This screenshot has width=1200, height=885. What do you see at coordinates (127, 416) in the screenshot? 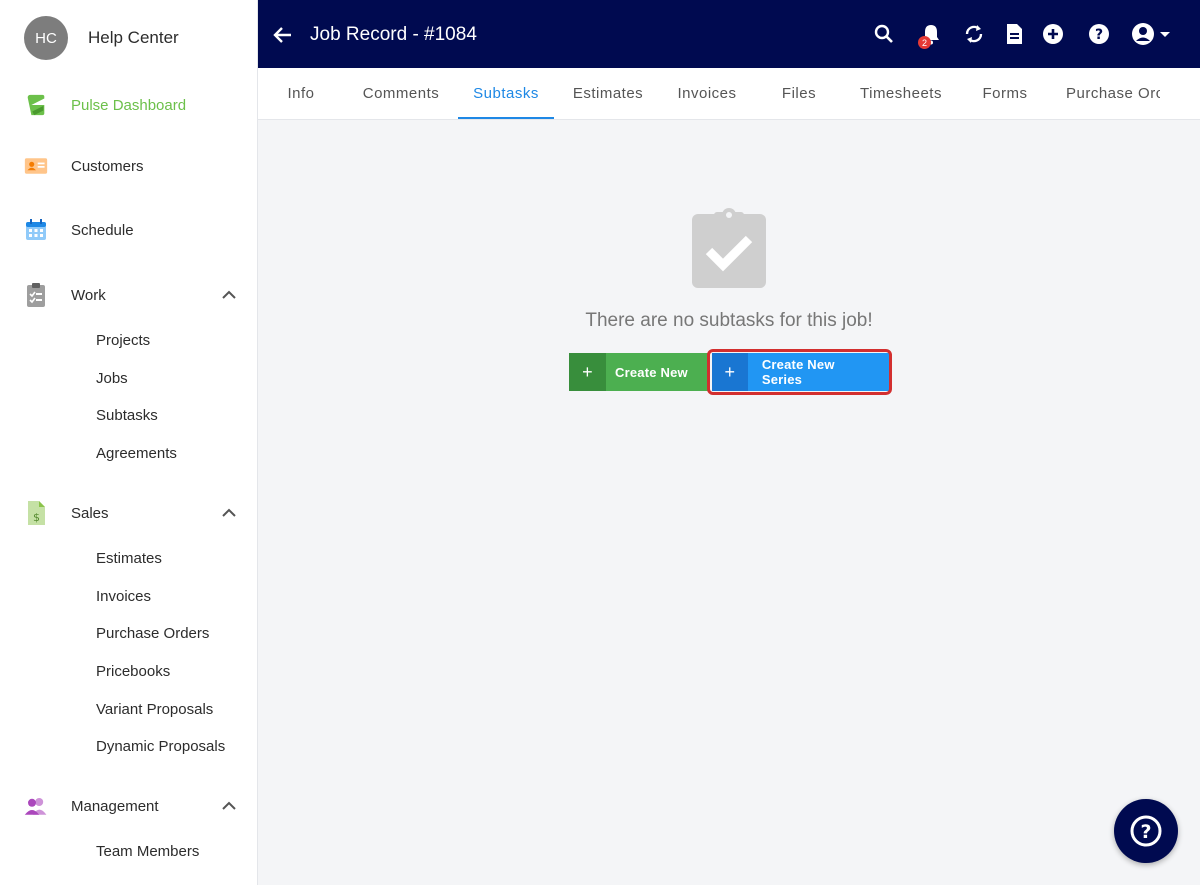
I see `sidebar-subitem-subtasks: Subtasks` at bounding box center [127, 416].